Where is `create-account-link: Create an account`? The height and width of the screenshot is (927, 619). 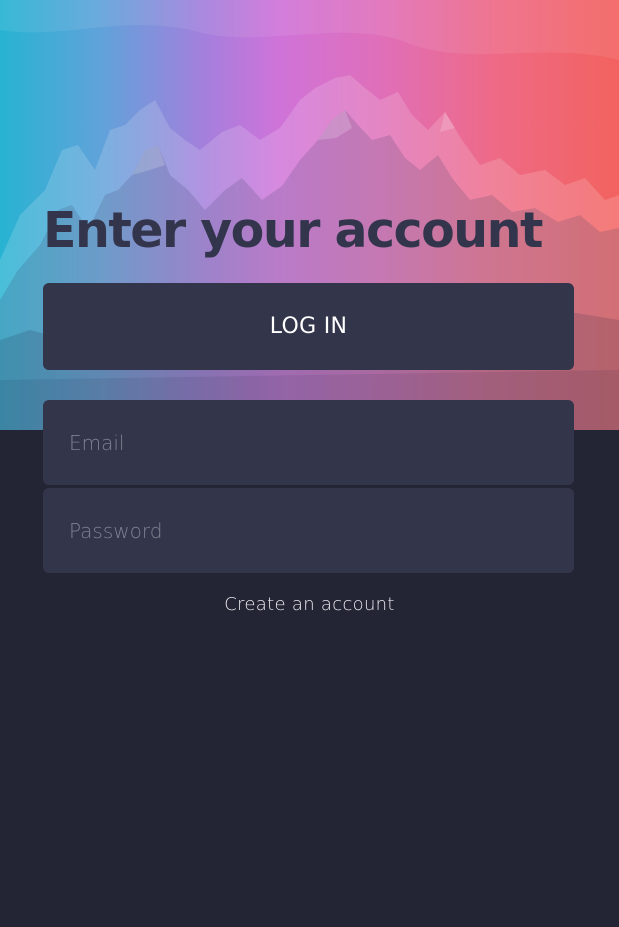
create-account-link: Create an account is located at coordinates (309, 604).